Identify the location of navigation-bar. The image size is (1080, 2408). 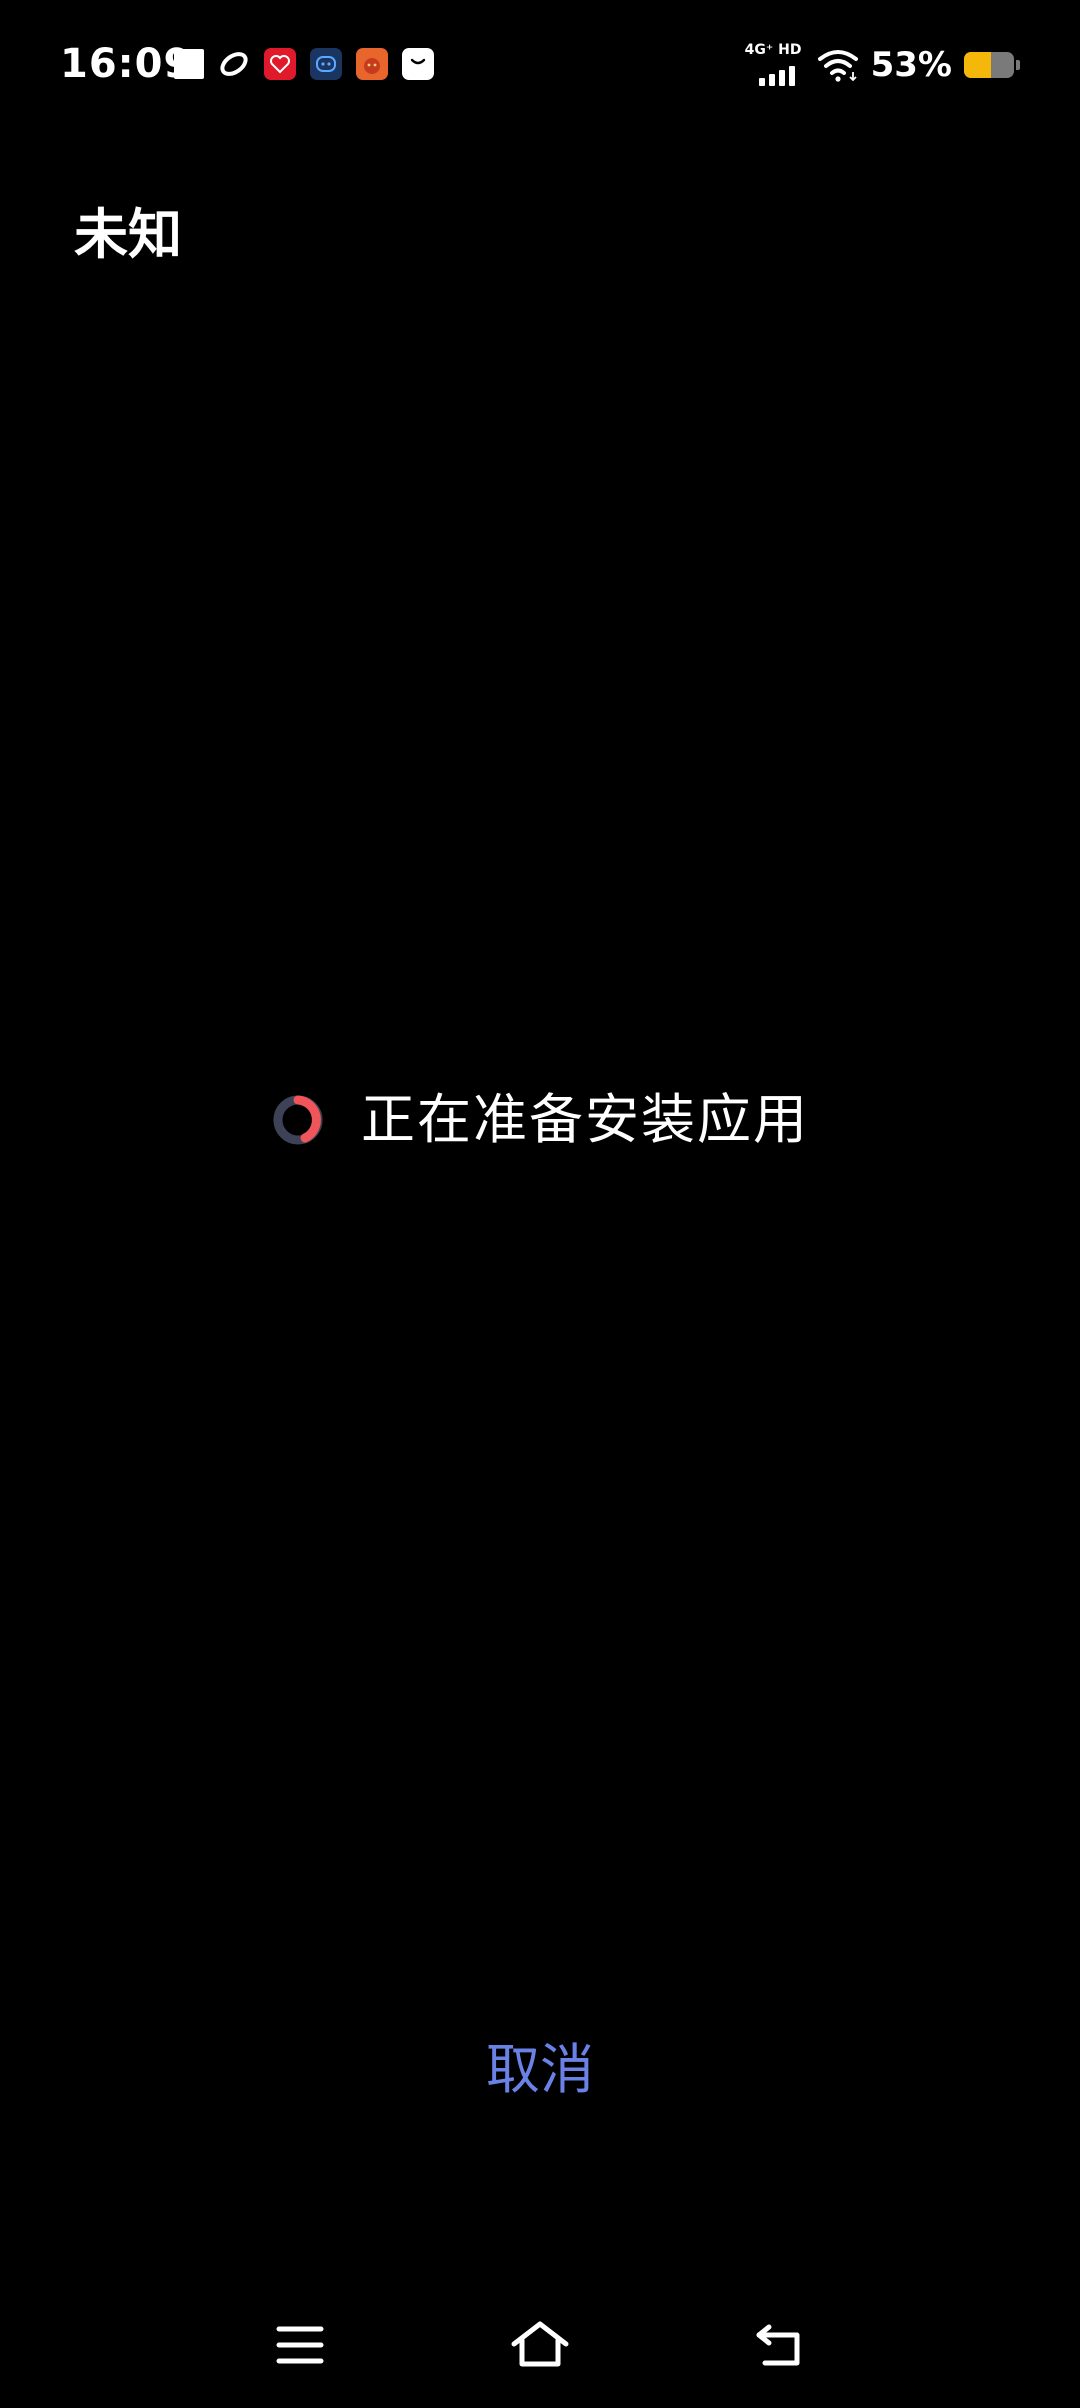
(540, 2345).